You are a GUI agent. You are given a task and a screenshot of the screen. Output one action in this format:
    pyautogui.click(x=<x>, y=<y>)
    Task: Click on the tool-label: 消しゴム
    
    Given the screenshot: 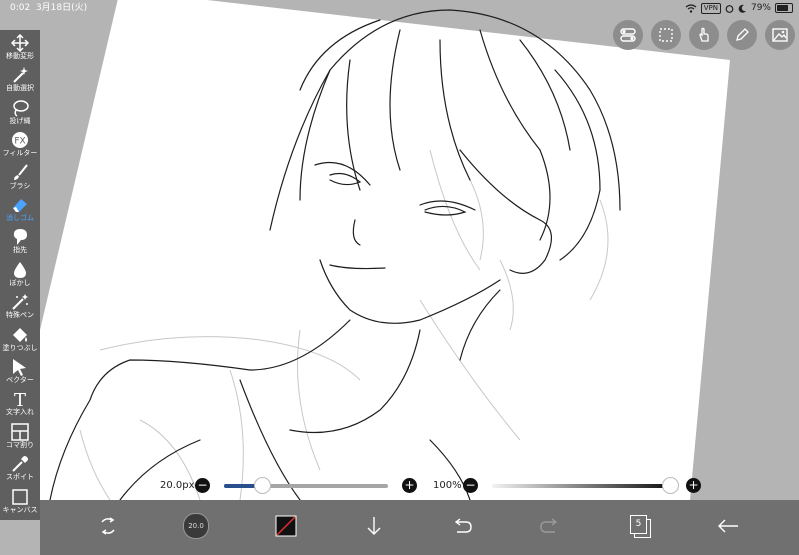 What is the action you would take?
    pyautogui.click(x=20, y=218)
    